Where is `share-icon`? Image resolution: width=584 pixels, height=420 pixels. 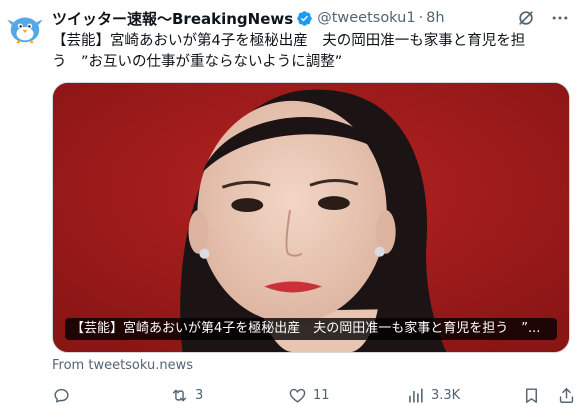
share-icon is located at coordinates (566, 395).